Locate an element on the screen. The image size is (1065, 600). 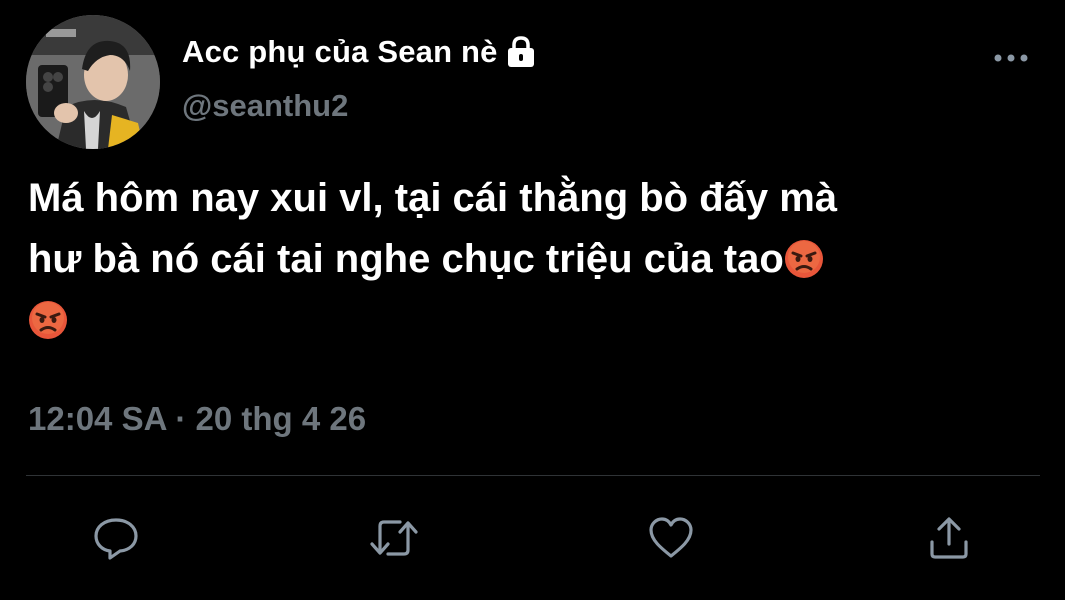
tweet-text-line-2: hư bà nó cái tai nghe chục triệu của tao is located at coordinates (543, 259).